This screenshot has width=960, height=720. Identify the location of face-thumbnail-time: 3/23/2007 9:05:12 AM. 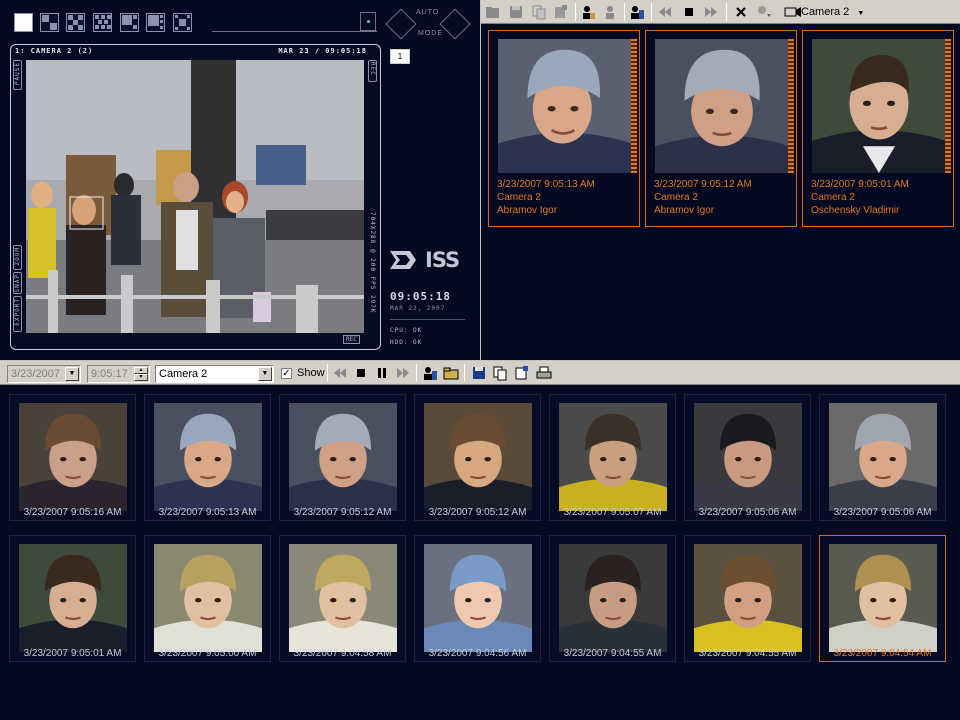
(342, 512).